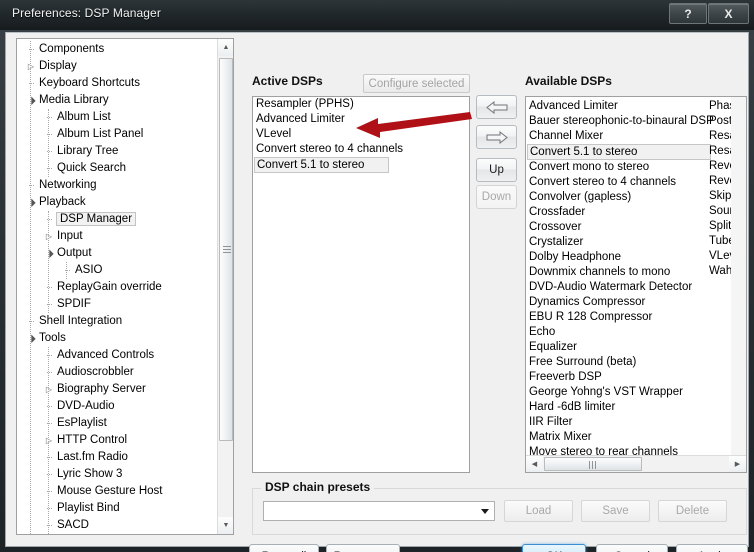 The width and height of the screenshot is (754, 552). I want to click on sidebar-item-label: HTTP Control, so click(92, 440).